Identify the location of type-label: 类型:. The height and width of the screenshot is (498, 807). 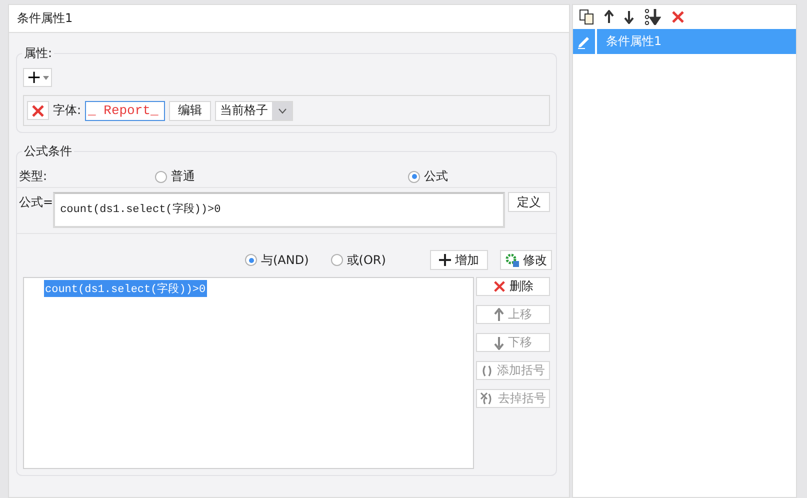
(33, 176).